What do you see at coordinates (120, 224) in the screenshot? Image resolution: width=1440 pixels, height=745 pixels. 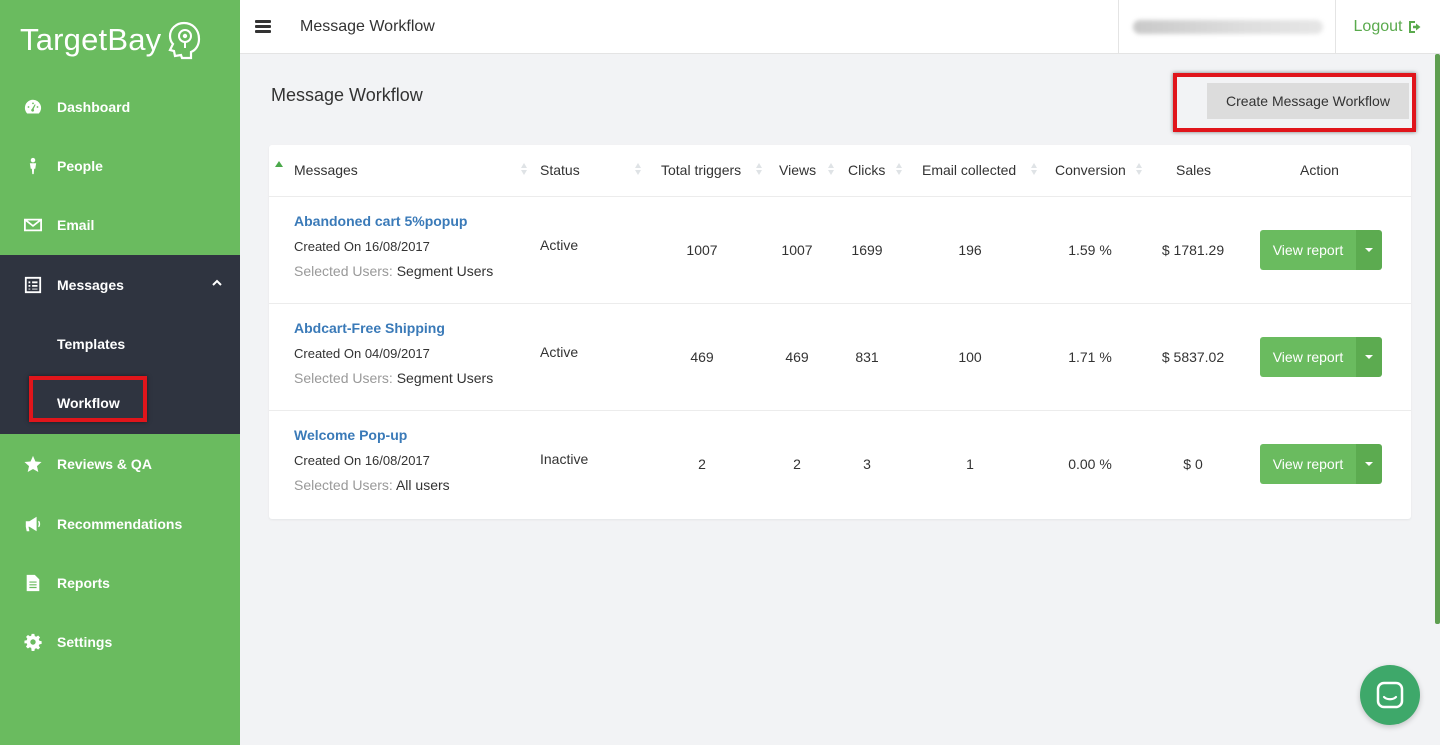 I see `sidebar-item-email: Email` at bounding box center [120, 224].